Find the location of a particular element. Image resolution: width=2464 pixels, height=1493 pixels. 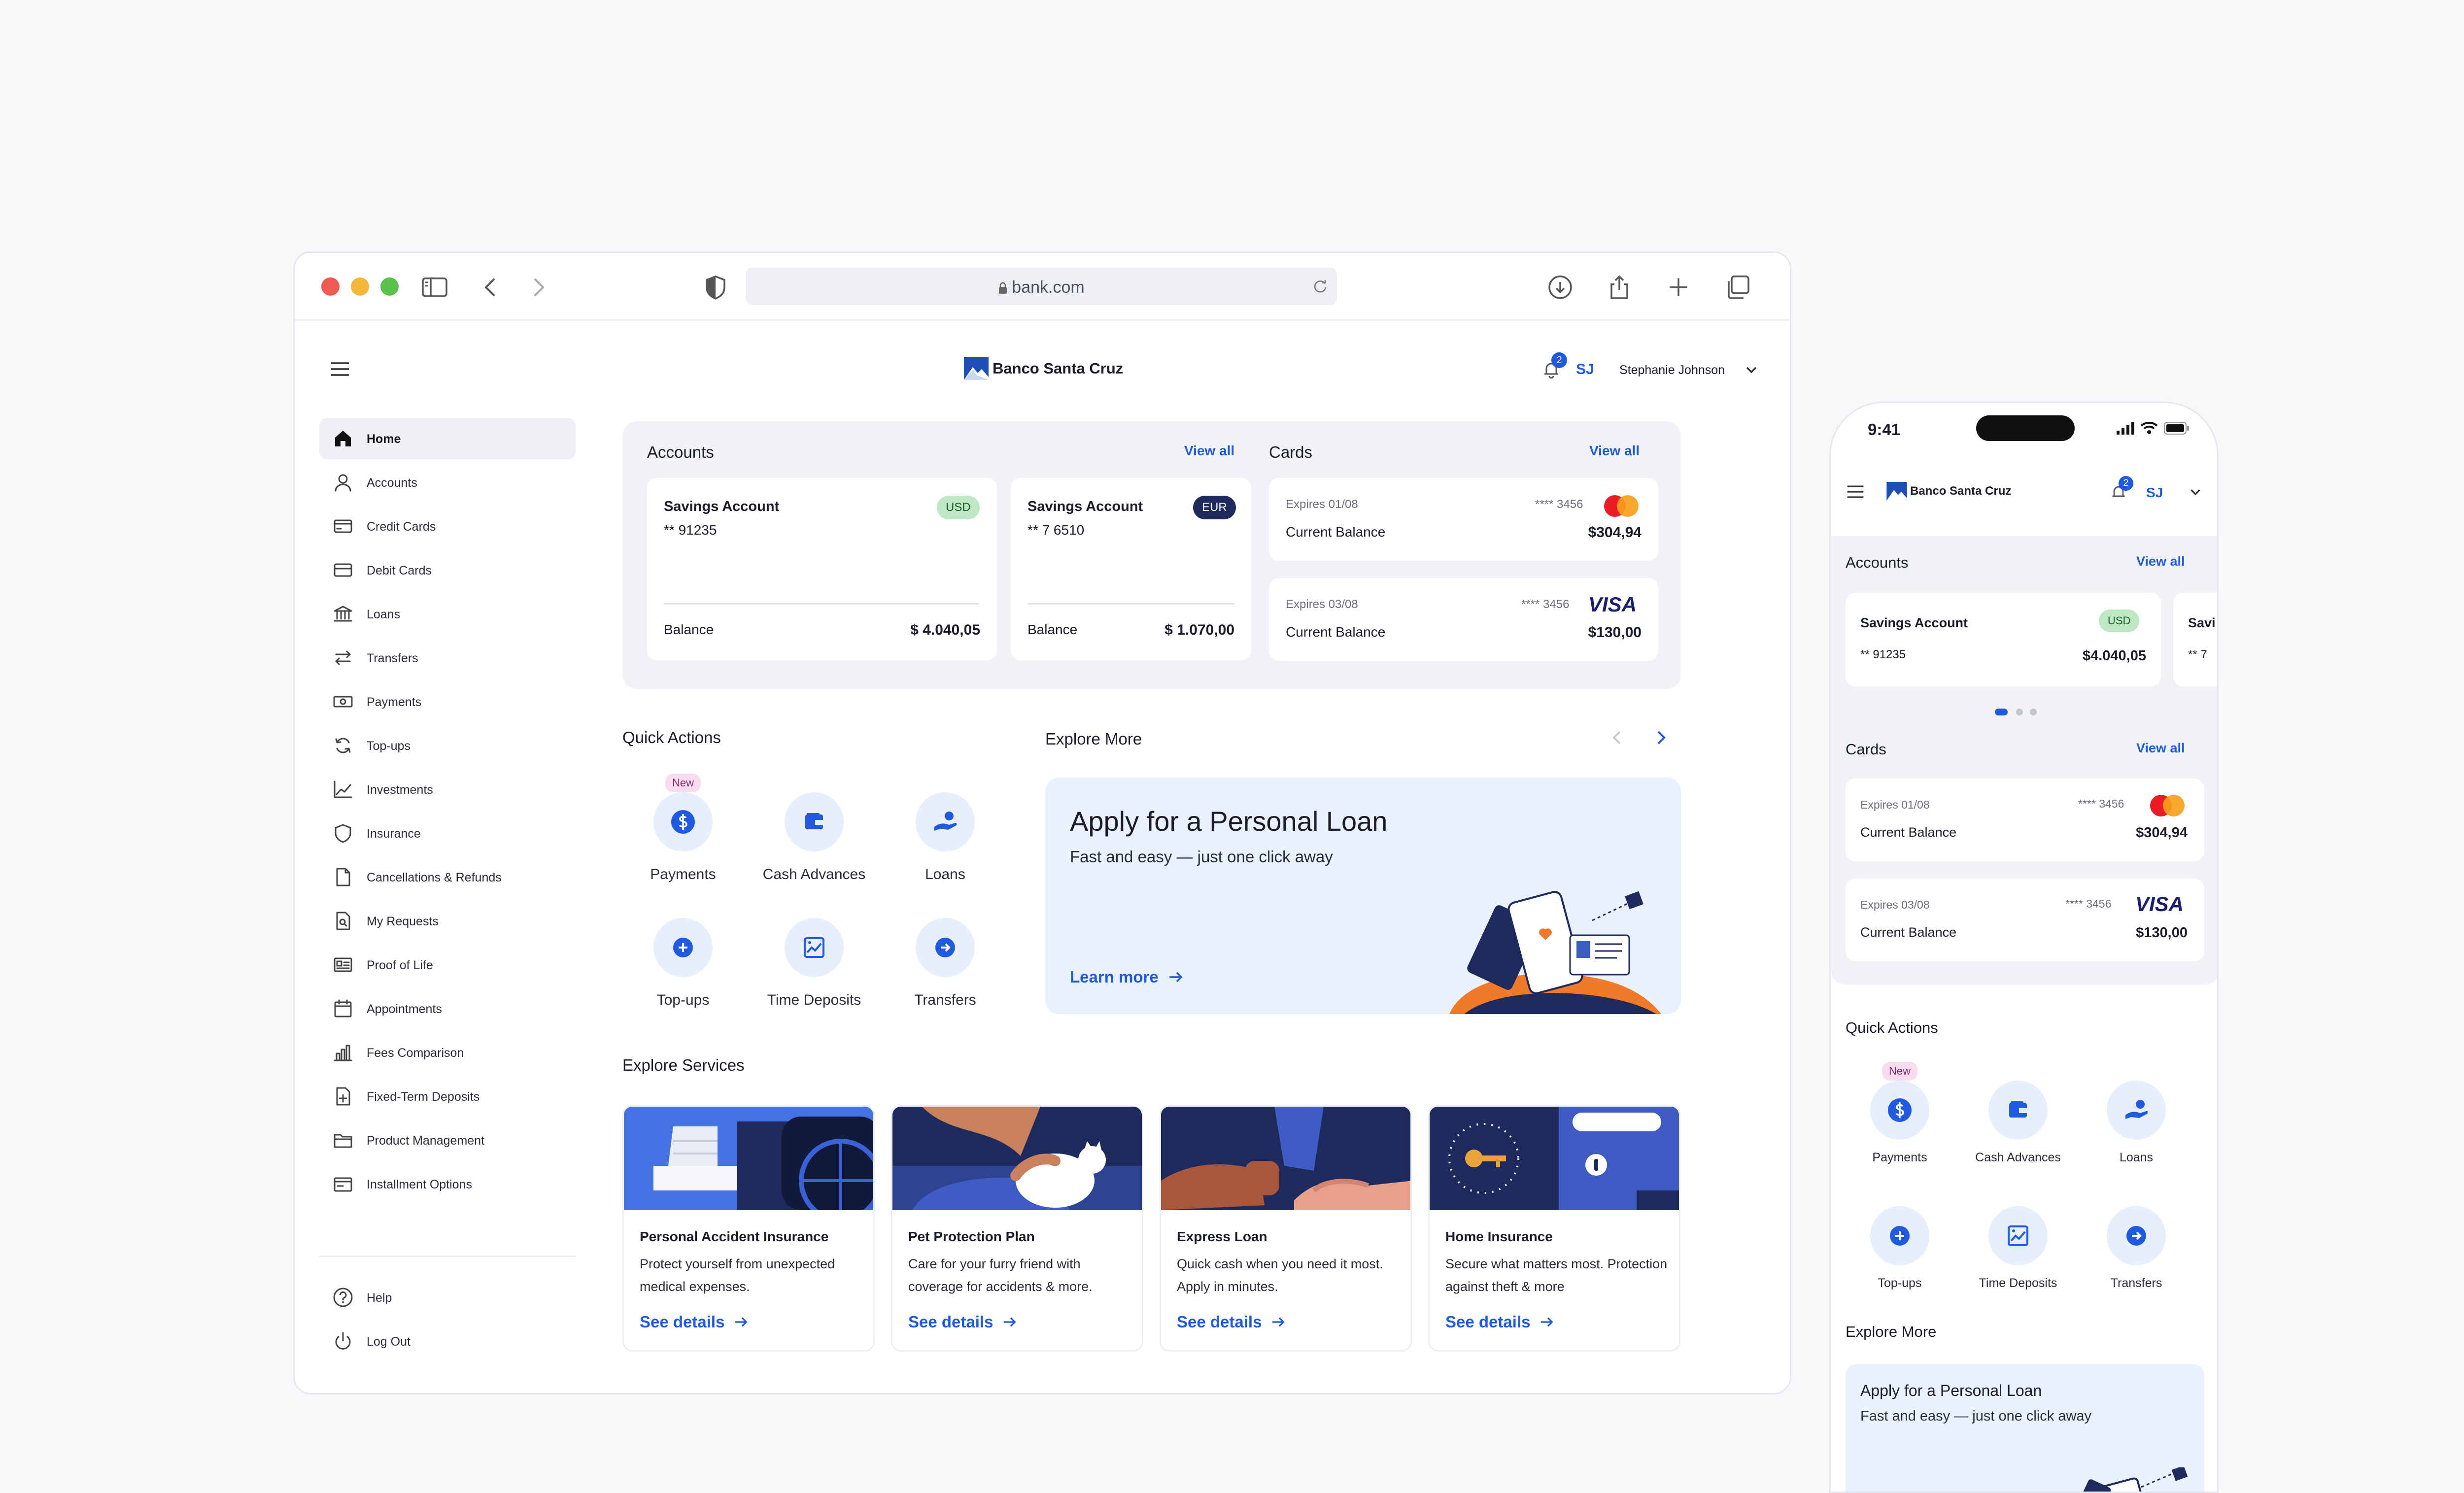

close-window-button is located at coordinates (330, 287).